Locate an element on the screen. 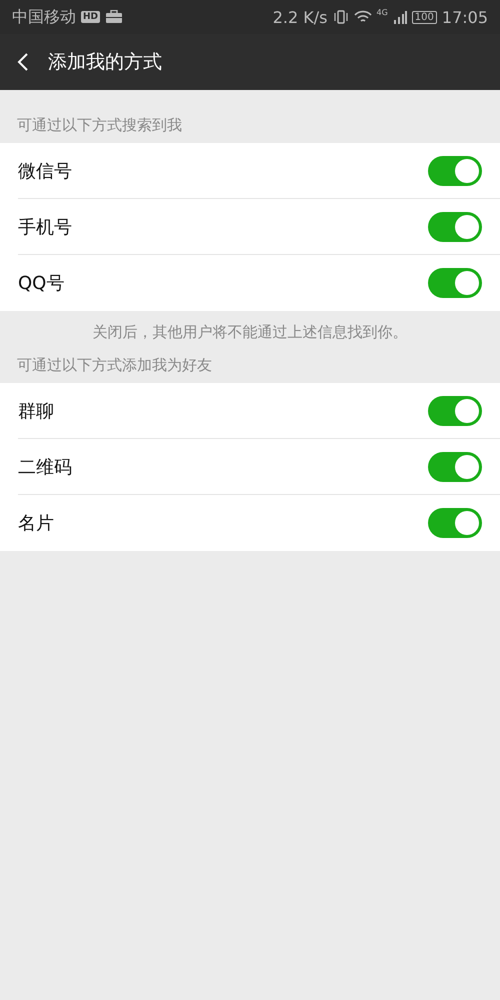  back-icon is located at coordinates (23, 62).